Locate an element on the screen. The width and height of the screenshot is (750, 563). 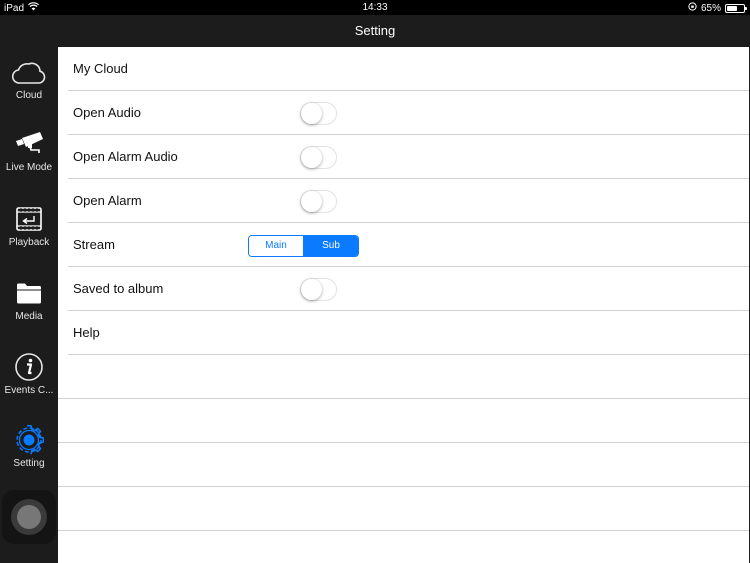
tab-cloud: Cloud is located at coordinates (29, 83).